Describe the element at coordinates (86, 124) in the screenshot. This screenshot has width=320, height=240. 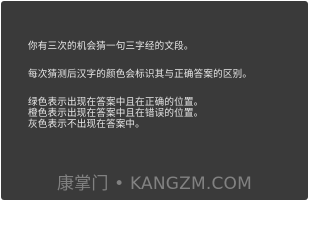
I see `instruction-line-5: 灰色表示不出现在答案中。` at that location.